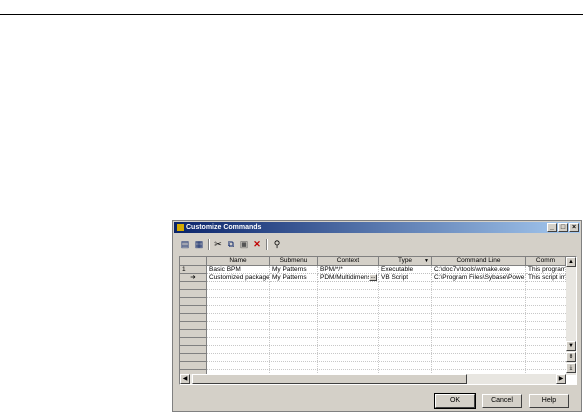 This screenshot has height=416, width=583. I want to click on cell-name: Customized package, so click(238, 278).